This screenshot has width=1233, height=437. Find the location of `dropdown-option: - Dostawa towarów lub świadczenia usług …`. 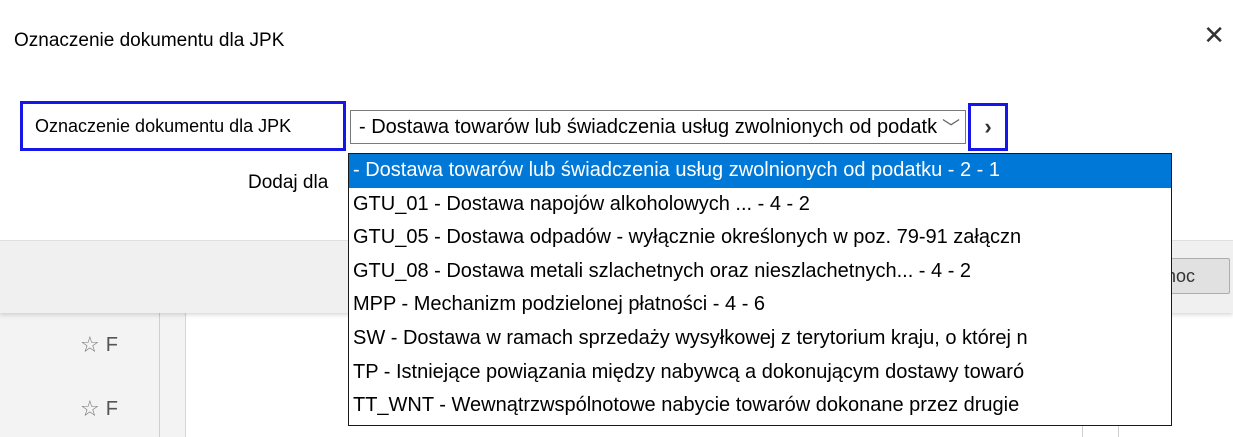

dropdown-option: - Dostawa towarów lub świadczenia usług … is located at coordinates (760, 171).